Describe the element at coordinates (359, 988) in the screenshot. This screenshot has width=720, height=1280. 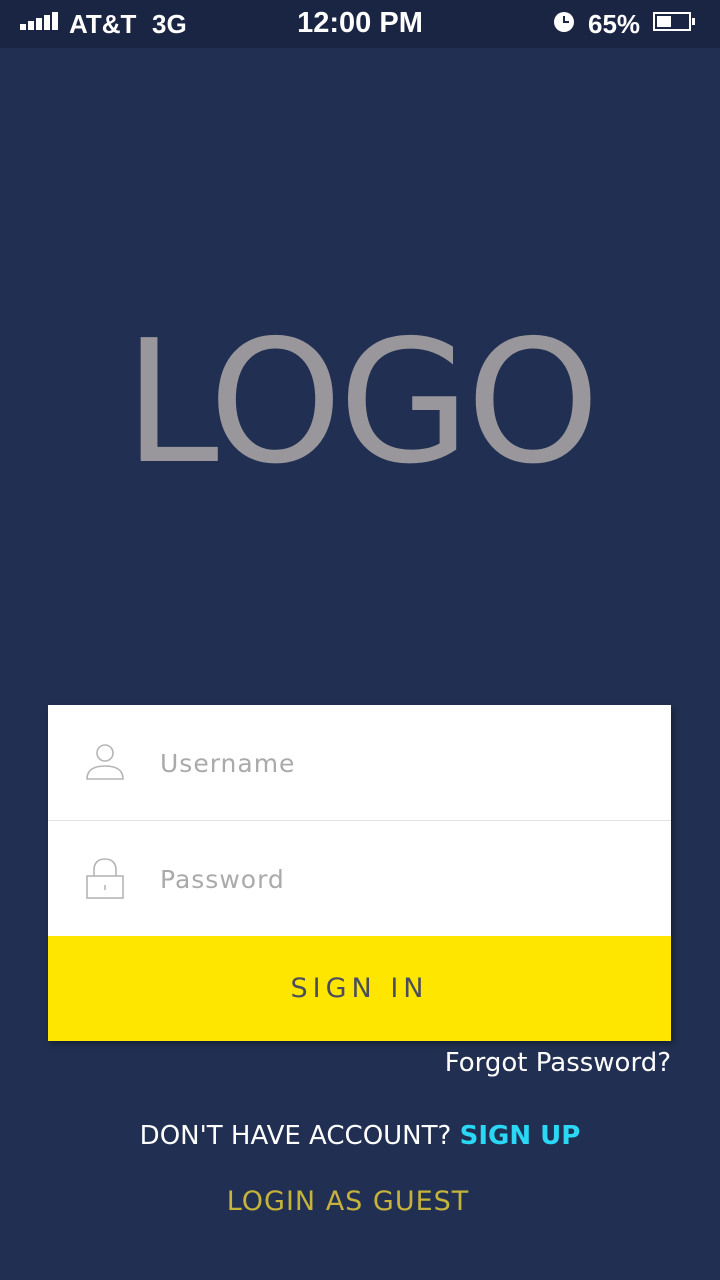
I see `sign-in-button: SIGN IN` at that location.